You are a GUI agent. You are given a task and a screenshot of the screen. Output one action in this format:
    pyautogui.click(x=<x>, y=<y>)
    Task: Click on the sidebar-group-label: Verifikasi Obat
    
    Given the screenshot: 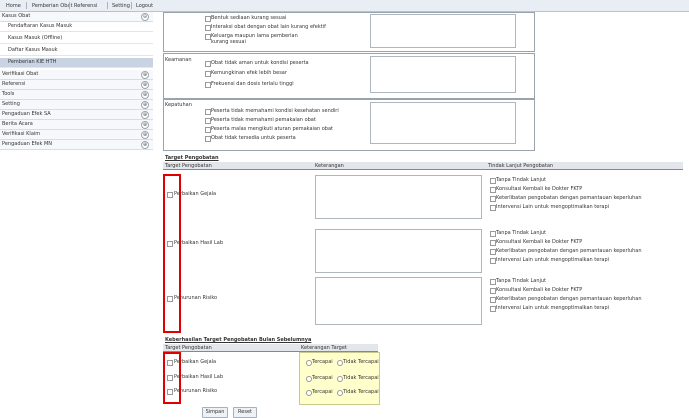 What is the action you would take?
    pyautogui.click(x=20, y=74)
    